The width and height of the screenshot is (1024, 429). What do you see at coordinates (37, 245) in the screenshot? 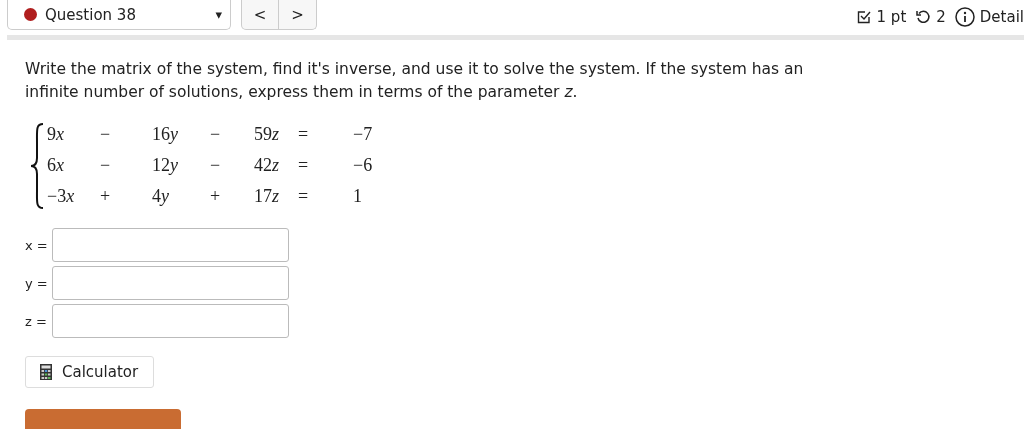
I see `answer-label: x =` at bounding box center [37, 245].